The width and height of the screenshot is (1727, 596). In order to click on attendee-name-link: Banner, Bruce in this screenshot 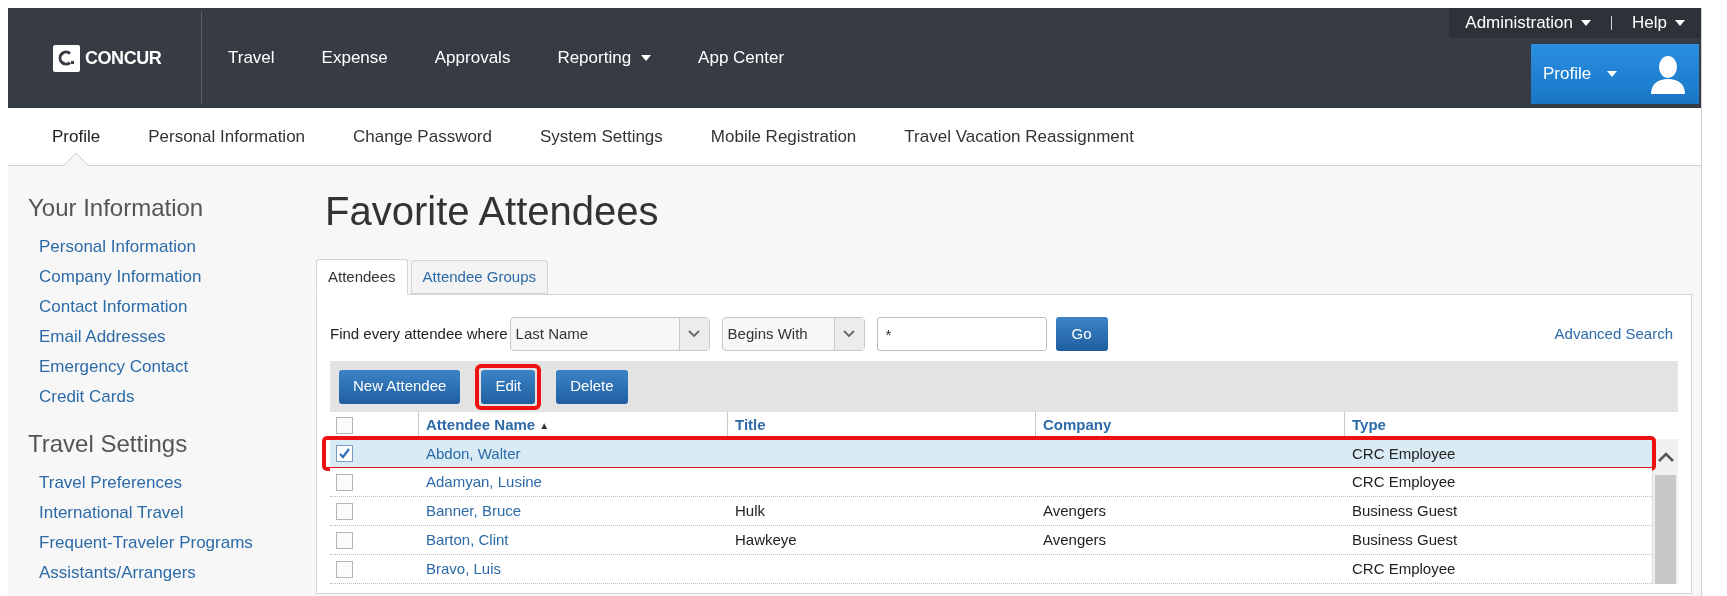, I will do `click(474, 510)`.